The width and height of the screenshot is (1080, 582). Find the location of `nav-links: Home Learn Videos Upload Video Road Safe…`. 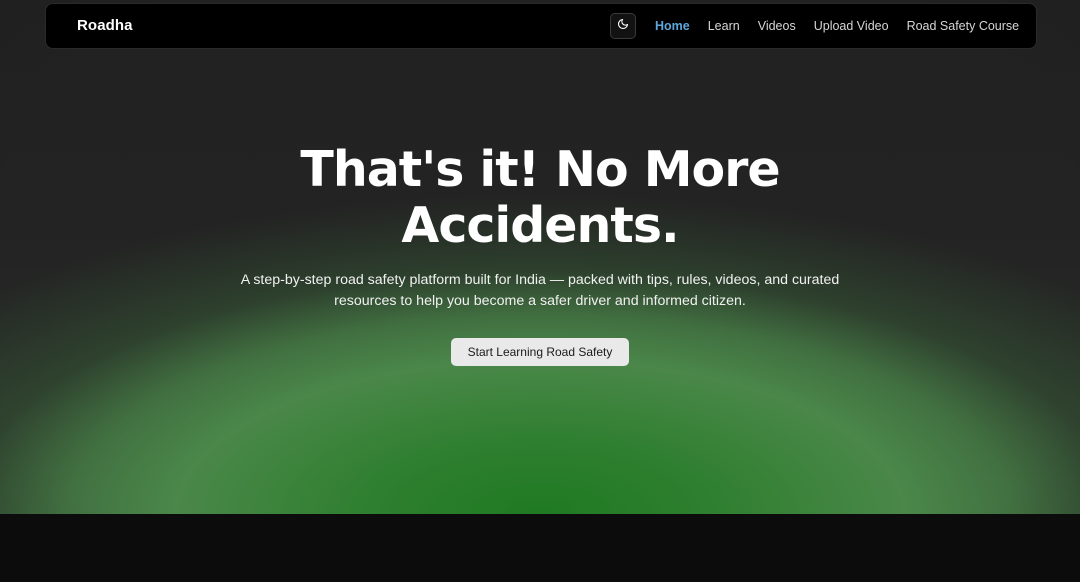

nav-links: Home Learn Videos Upload Video Road Safe… is located at coordinates (837, 26).